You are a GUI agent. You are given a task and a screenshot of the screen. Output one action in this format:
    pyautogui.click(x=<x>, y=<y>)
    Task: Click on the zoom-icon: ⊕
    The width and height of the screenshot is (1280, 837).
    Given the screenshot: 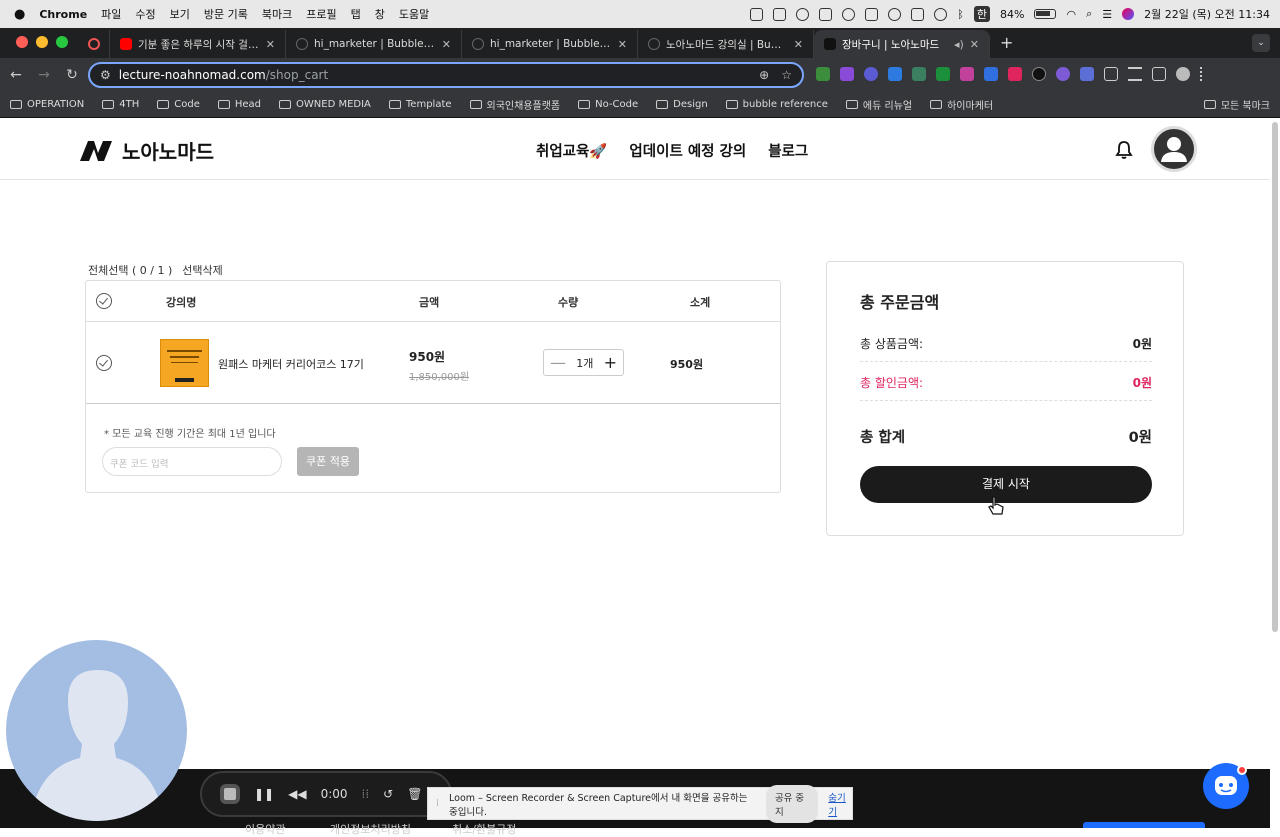 What is the action you would take?
    pyautogui.click(x=764, y=75)
    